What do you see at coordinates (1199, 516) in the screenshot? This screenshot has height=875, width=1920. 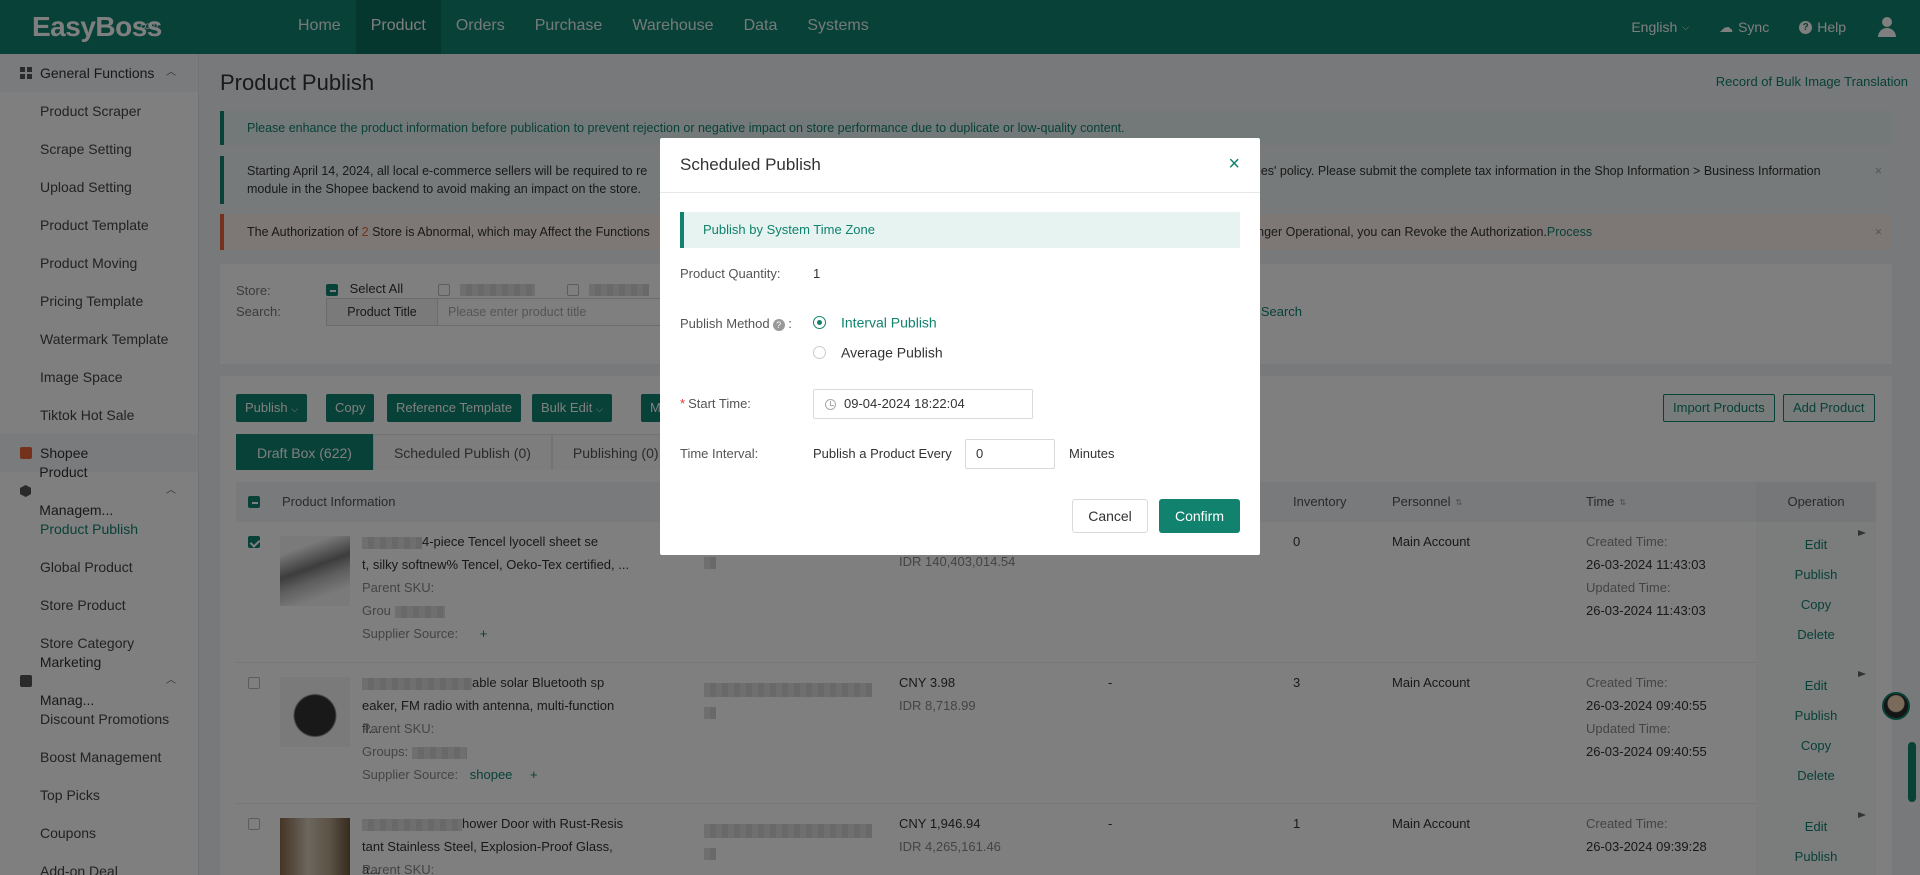 I see `confirm-button: Confirm` at bounding box center [1199, 516].